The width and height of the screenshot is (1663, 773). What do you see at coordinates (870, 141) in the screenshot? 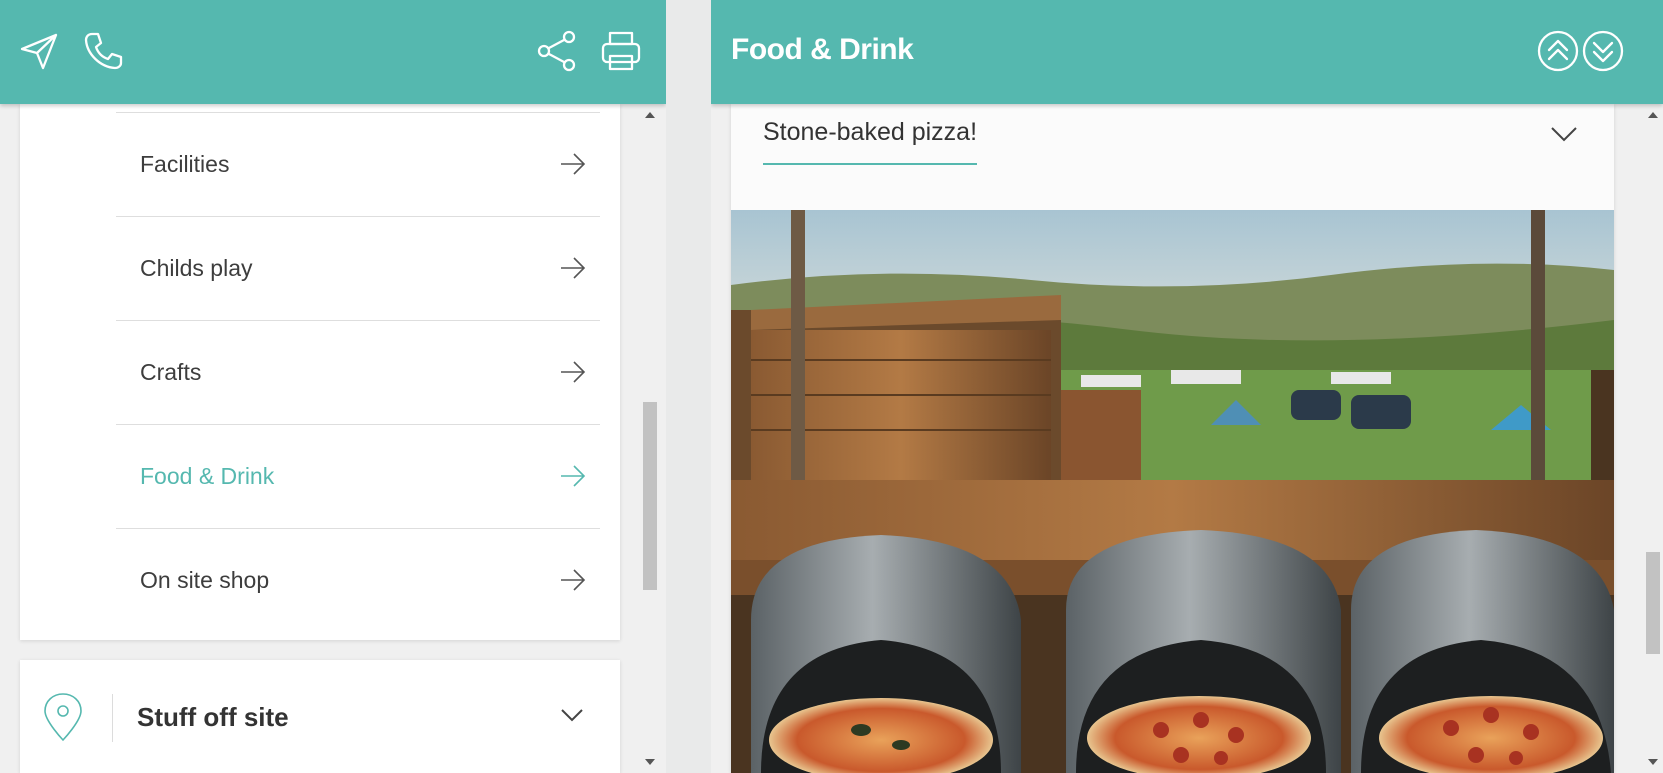
I see `subheading-tab: Stone-baked pizza!` at bounding box center [870, 141].